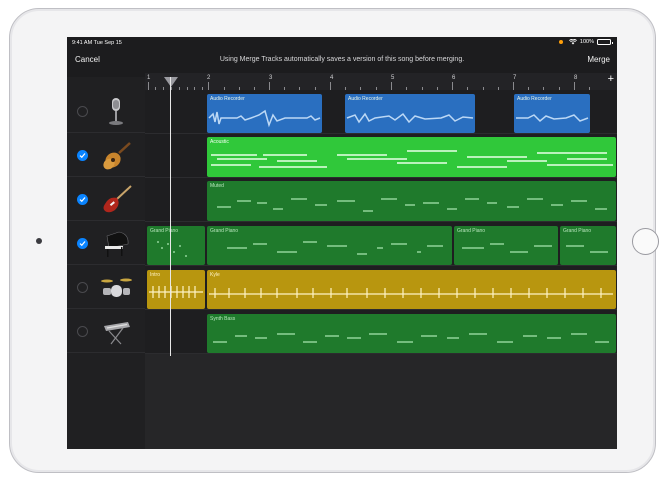  I want to click on bar-number: 2, so click(209, 78).